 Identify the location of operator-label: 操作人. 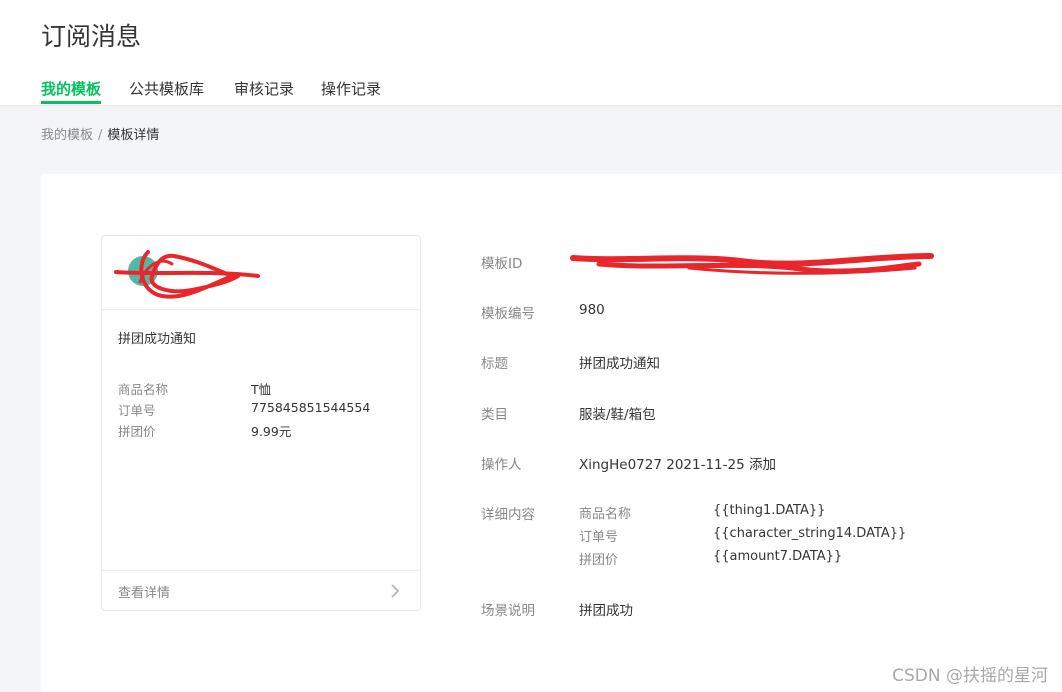
(501, 465).